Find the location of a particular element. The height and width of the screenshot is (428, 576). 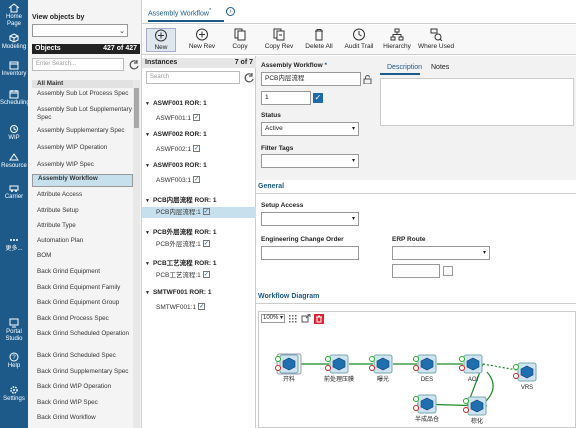

new-button: New is located at coordinates (161, 40).